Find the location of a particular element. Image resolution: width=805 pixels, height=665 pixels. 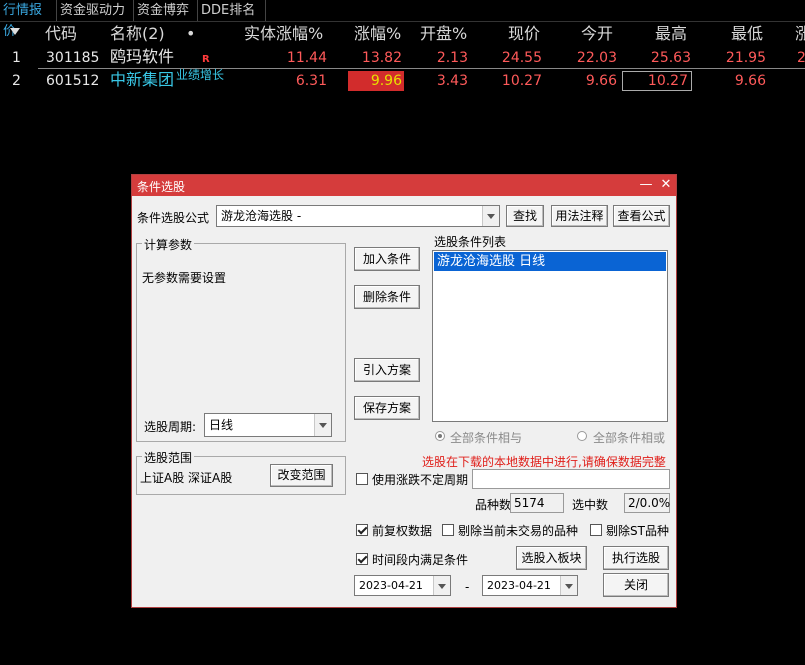

radio-or-label: 全部条件相或 is located at coordinates (629, 438).